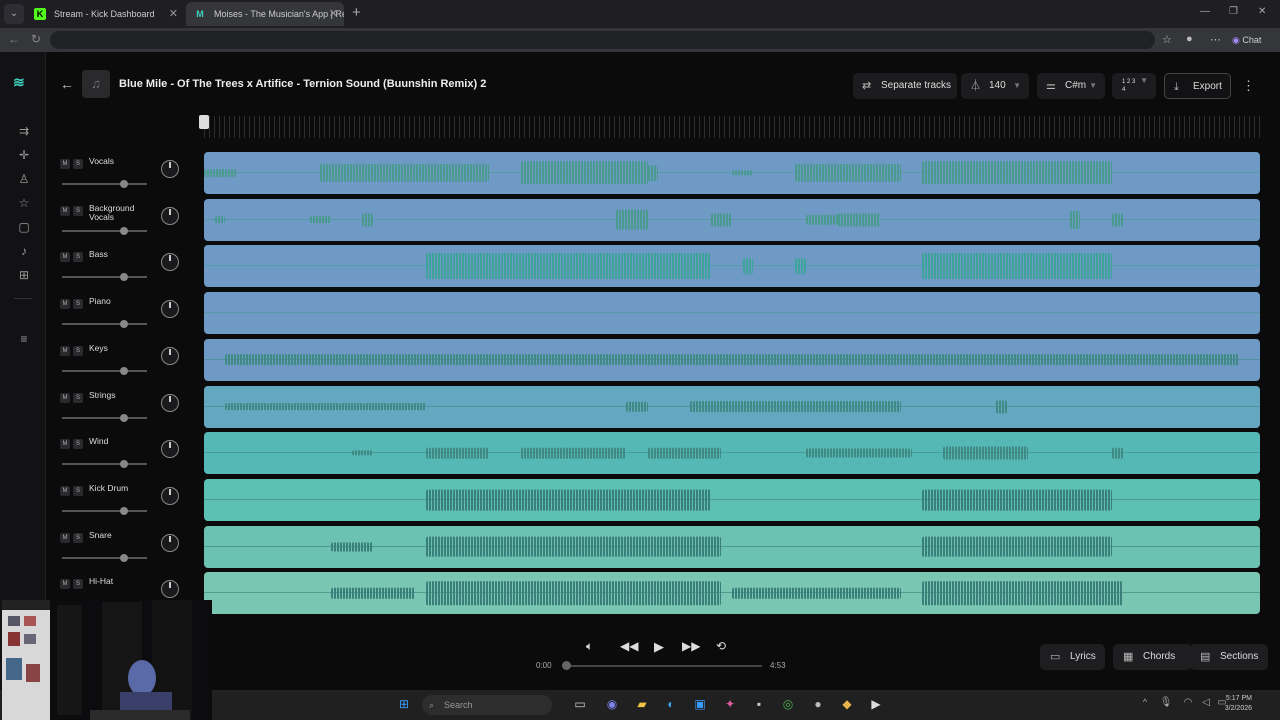 Image resolution: width=1280 pixels, height=720 pixels. What do you see at coordinates (691, 646) in the screenshot?
I see `fast-forward-icon: ▶▶` at bounding box center [691, 646].